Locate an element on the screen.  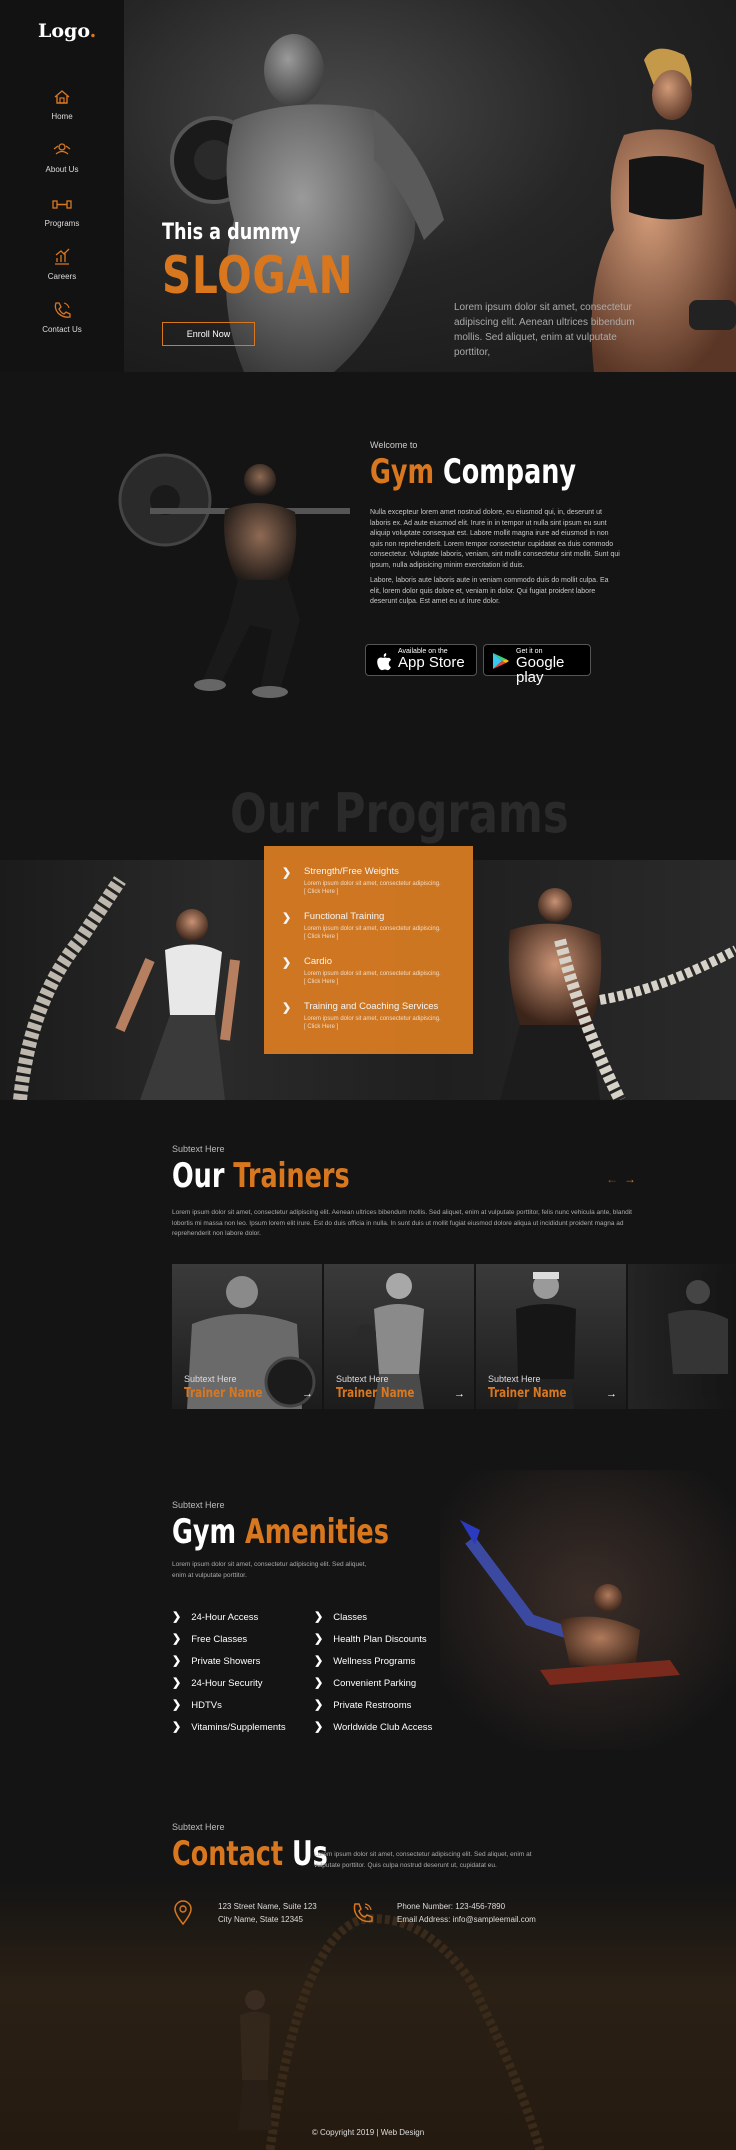
home-icon is located at coordinates (62, 97).